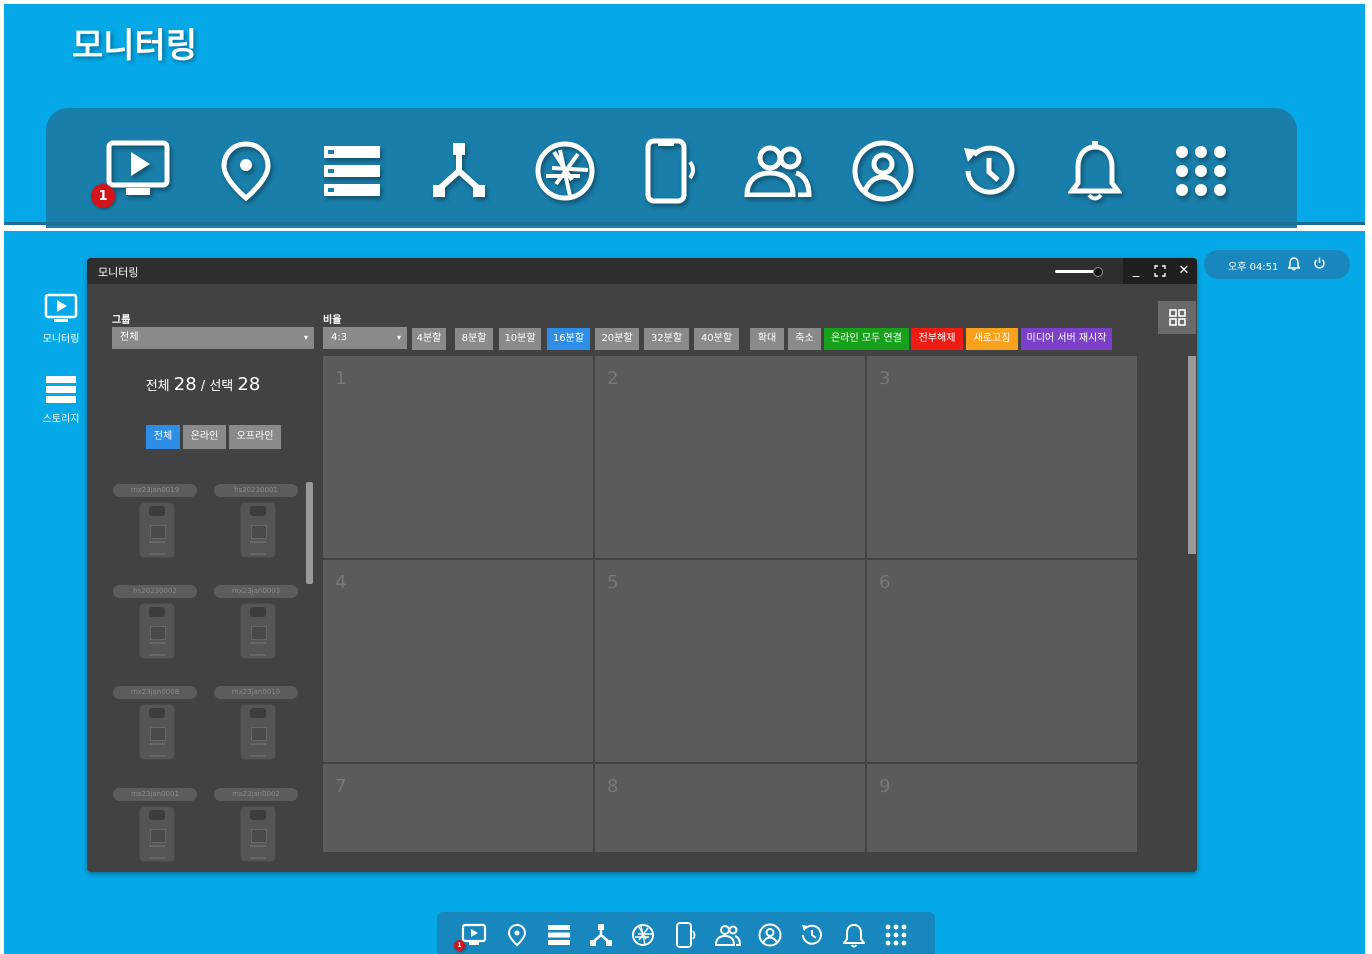 This screenshot has height=954, width=1372. I want to click on zoom-in-button: 확대, so click(767, 339).